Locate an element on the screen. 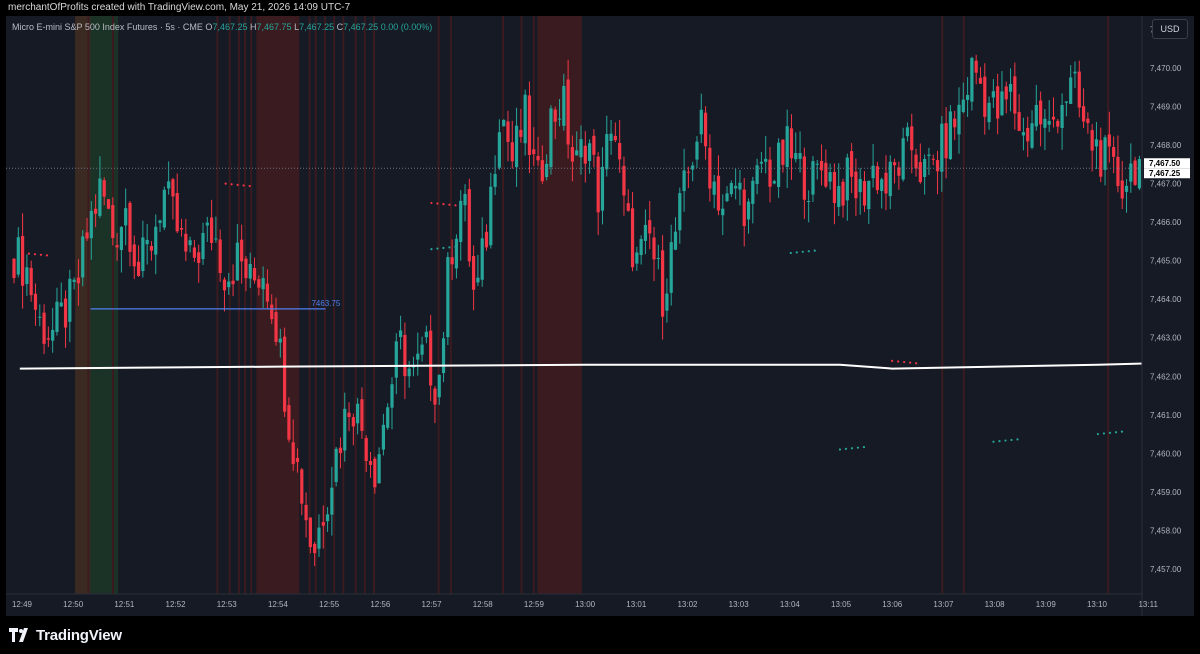 This screenshot has width=1200, height=654. time-tick-label: 12:59 is located at coordinates (534, 604).